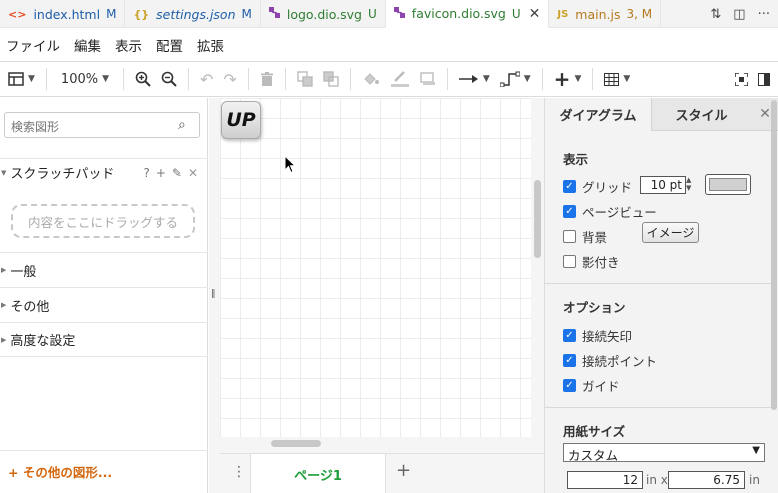 The width and height of the screenshot is (778, 493). Describe the element at coordinates (728, 184) in the screenshot. I see `grid-color-button` at that location.